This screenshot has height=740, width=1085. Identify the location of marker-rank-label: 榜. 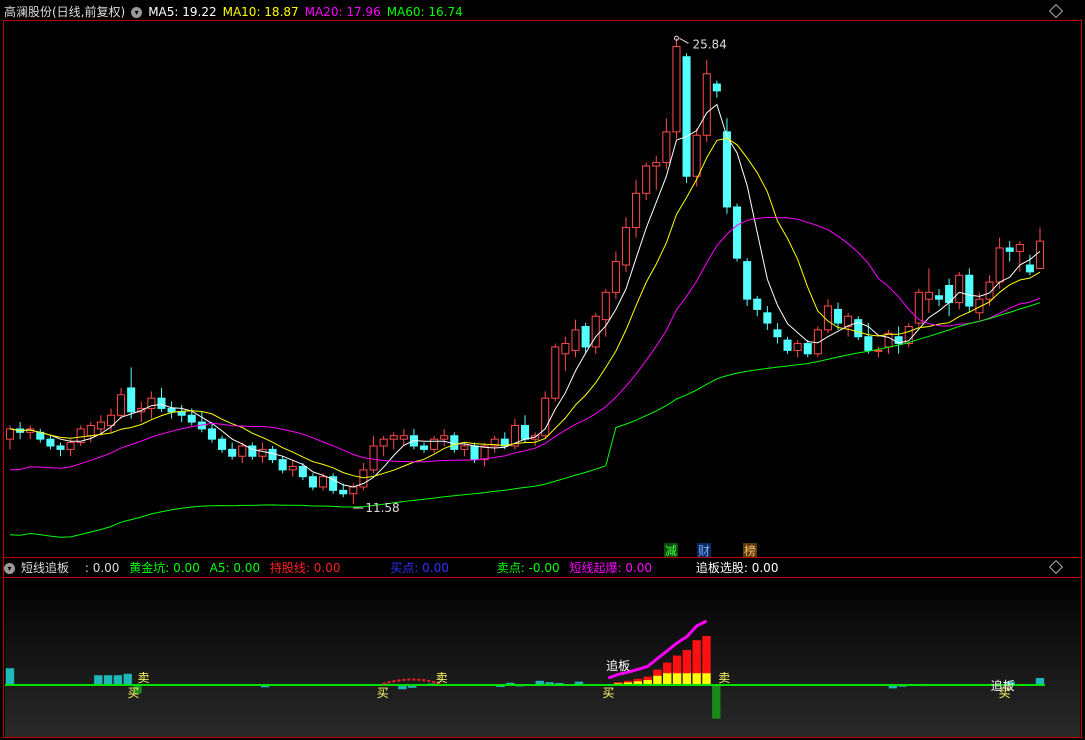
(750, 550).